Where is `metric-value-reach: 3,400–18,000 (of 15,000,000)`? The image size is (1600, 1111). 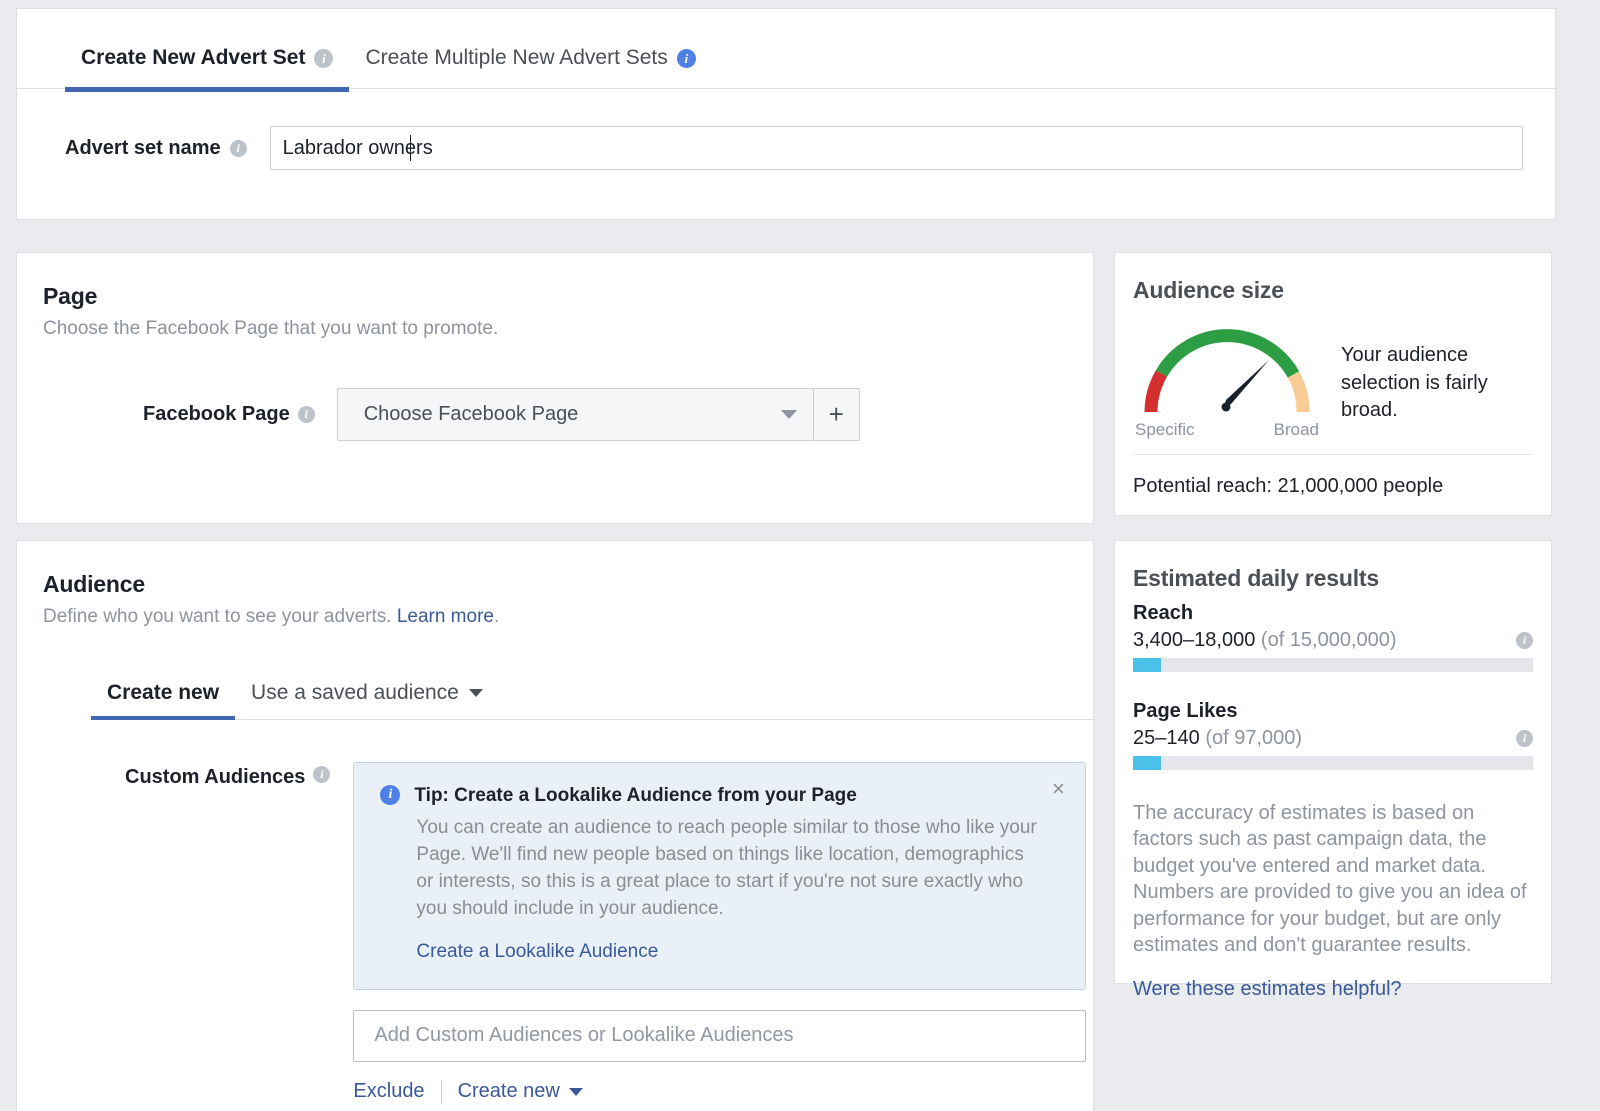
metric-value-reach: 3,400–18,000 (of 15,000,000) is located at coordinates (1324, 640).